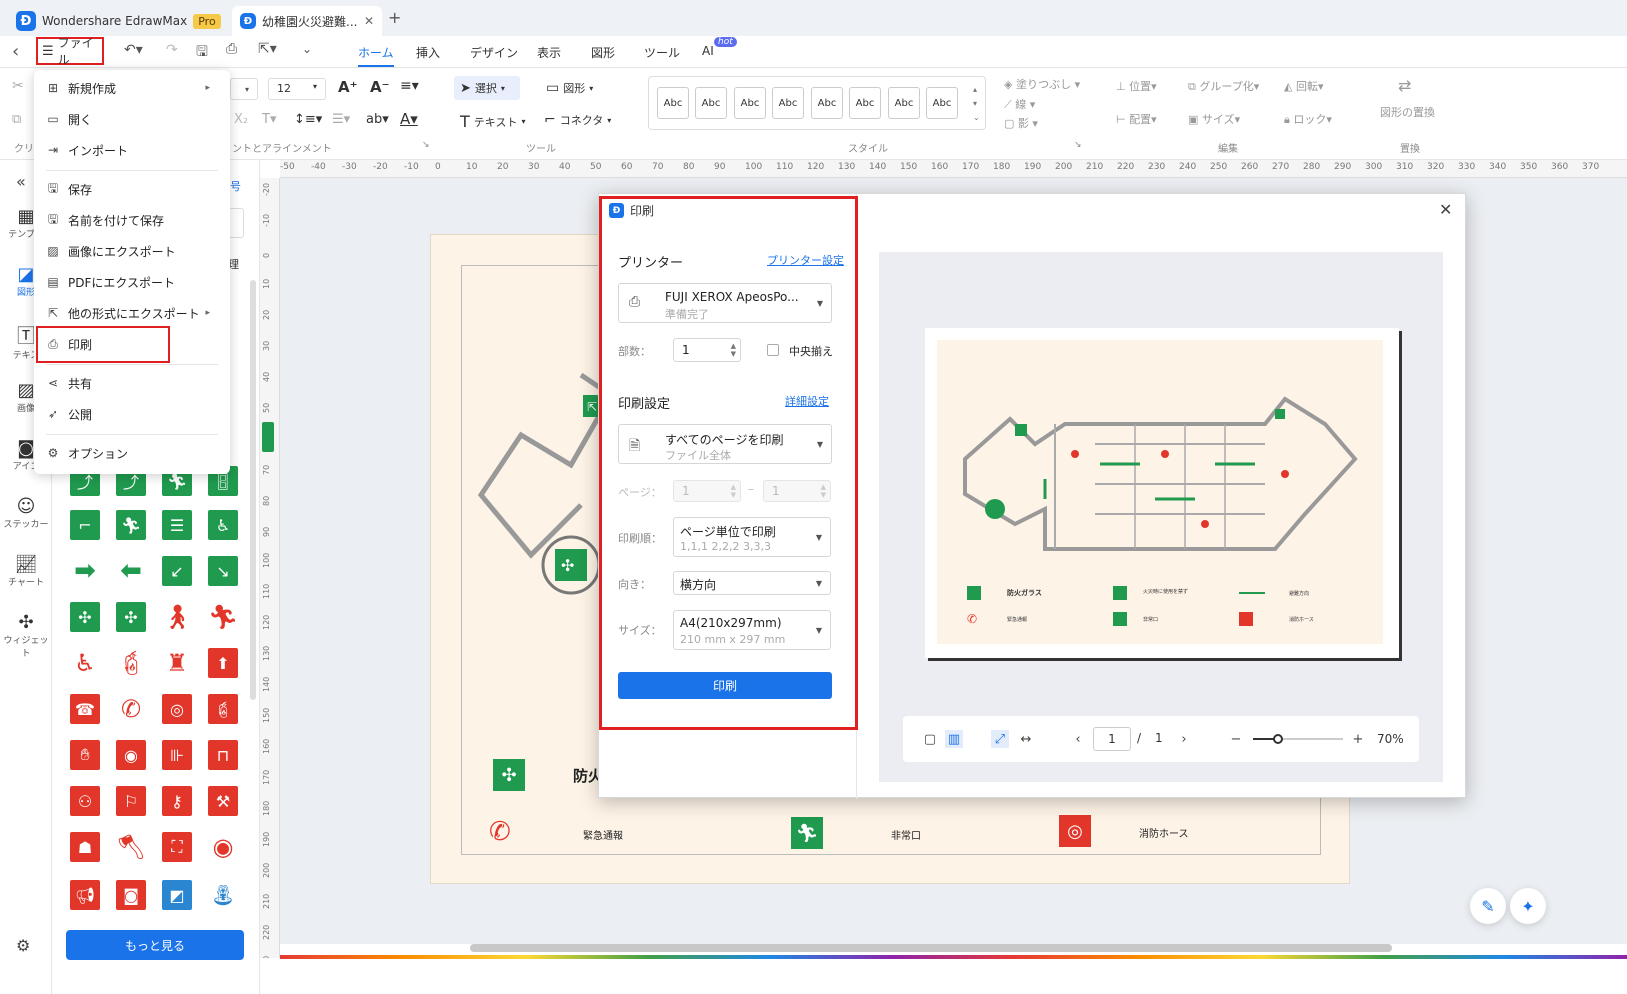 The width and height of the screenshot is (1627, 994). I want to click on single-page-view-icon: ▢, so click(930, 739).